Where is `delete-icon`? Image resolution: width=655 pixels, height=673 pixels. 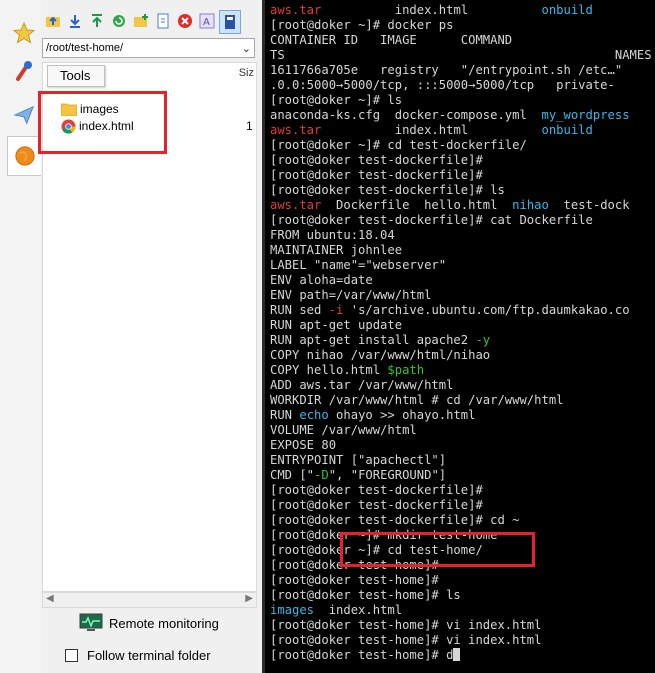
delete-icon is located at coordinates (185, 21).